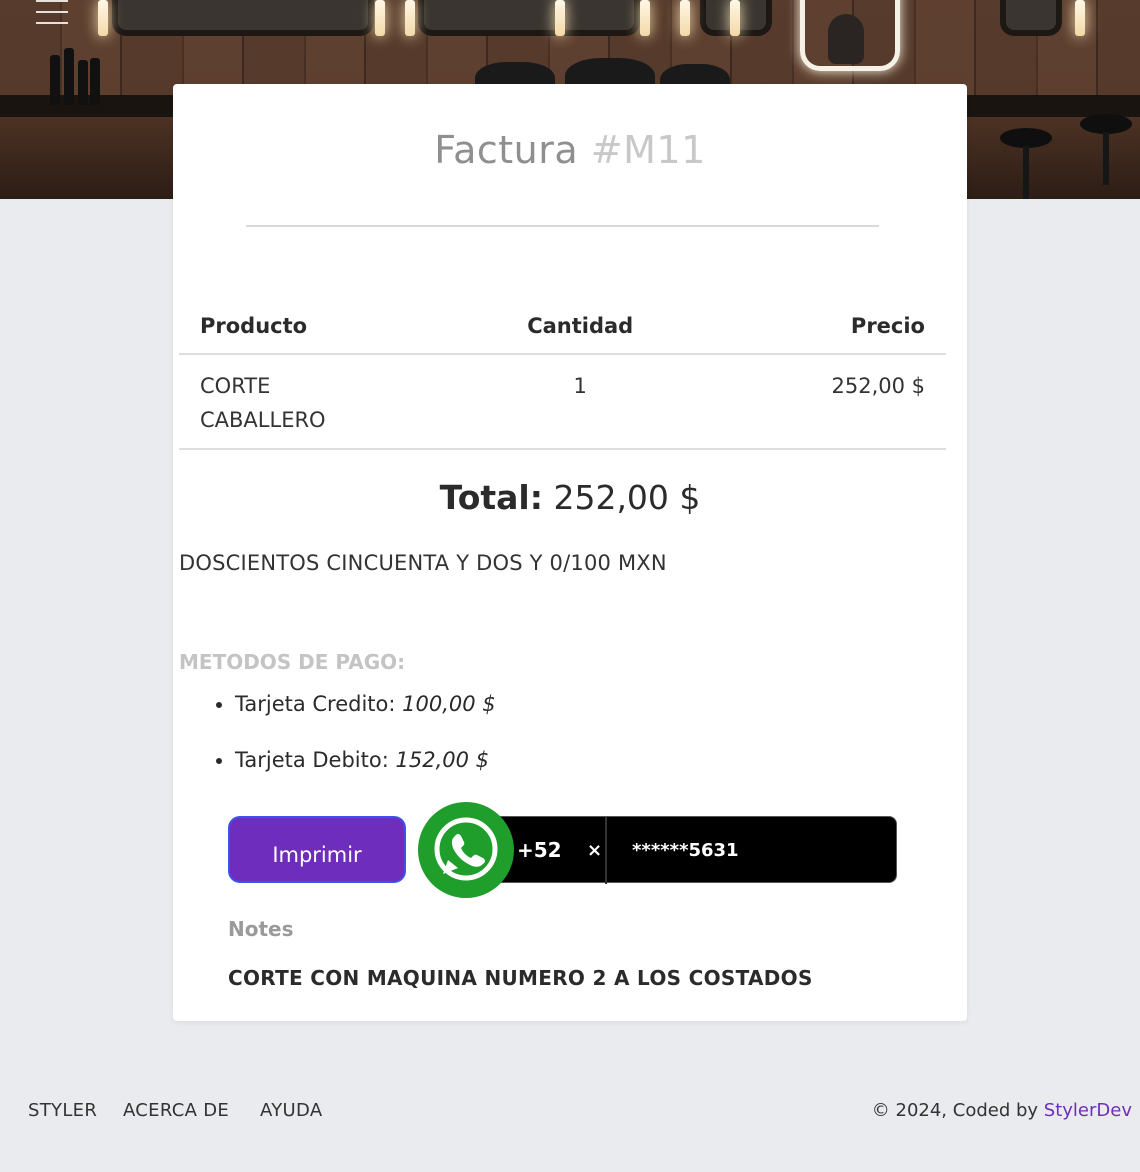  What do you see at coordinates (235, 386) in the screenshot?
I see `product-name-line1: CORTE` at bounding box center [235, 386].